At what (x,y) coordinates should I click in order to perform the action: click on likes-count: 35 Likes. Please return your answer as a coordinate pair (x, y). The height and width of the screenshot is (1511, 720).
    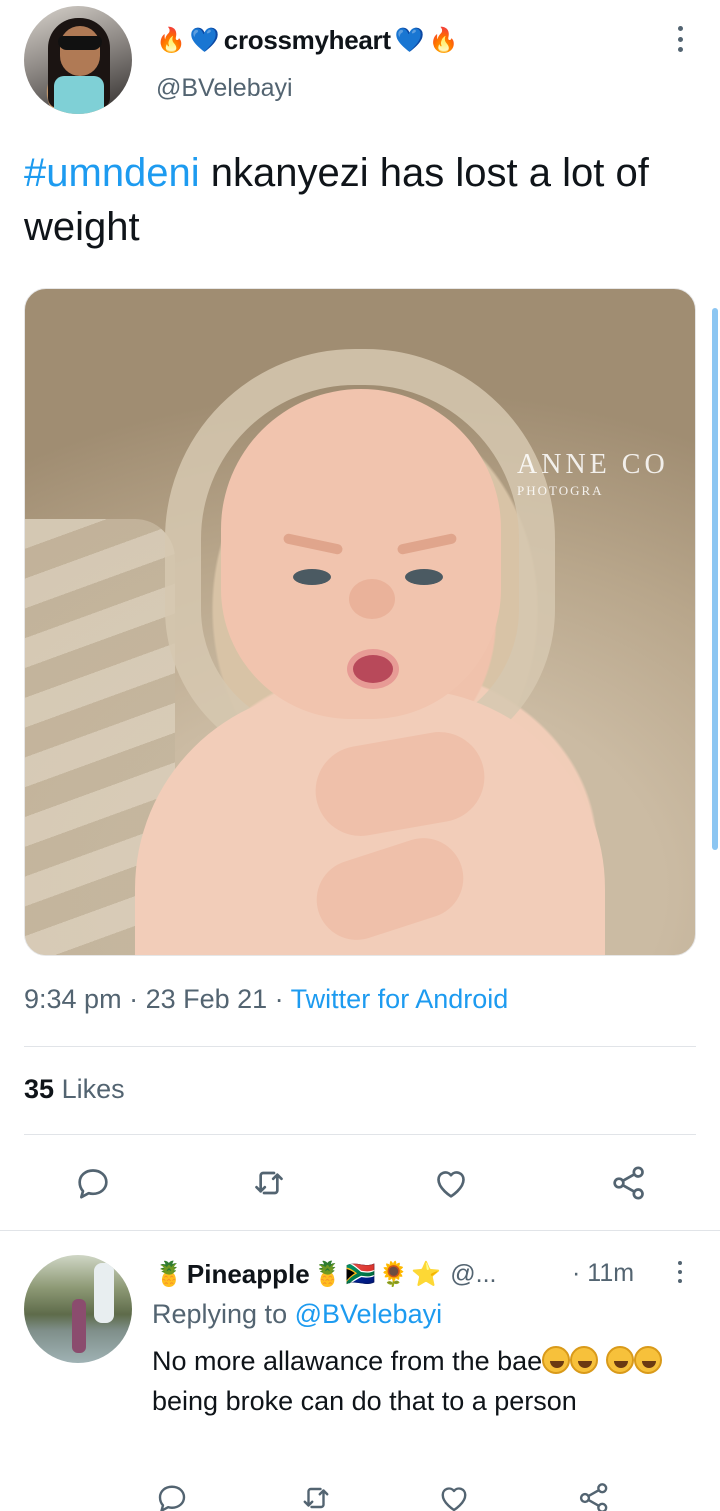
    Looking at the image, I should click on (74, 1089).